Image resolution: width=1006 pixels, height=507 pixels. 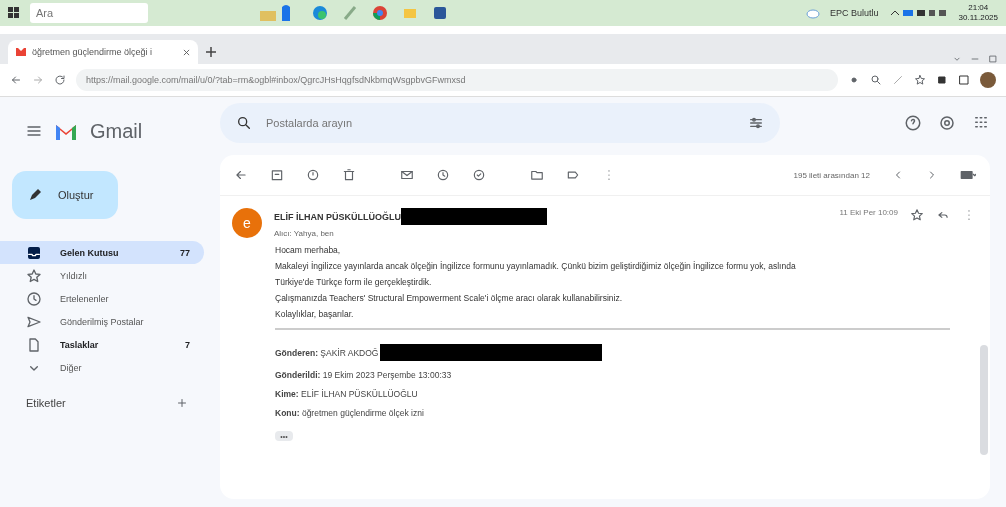 What do you see at coordinates (46, 403) in the screenshot?
I see `labels-heading: Etiketler` at bounding box center [46, 403].